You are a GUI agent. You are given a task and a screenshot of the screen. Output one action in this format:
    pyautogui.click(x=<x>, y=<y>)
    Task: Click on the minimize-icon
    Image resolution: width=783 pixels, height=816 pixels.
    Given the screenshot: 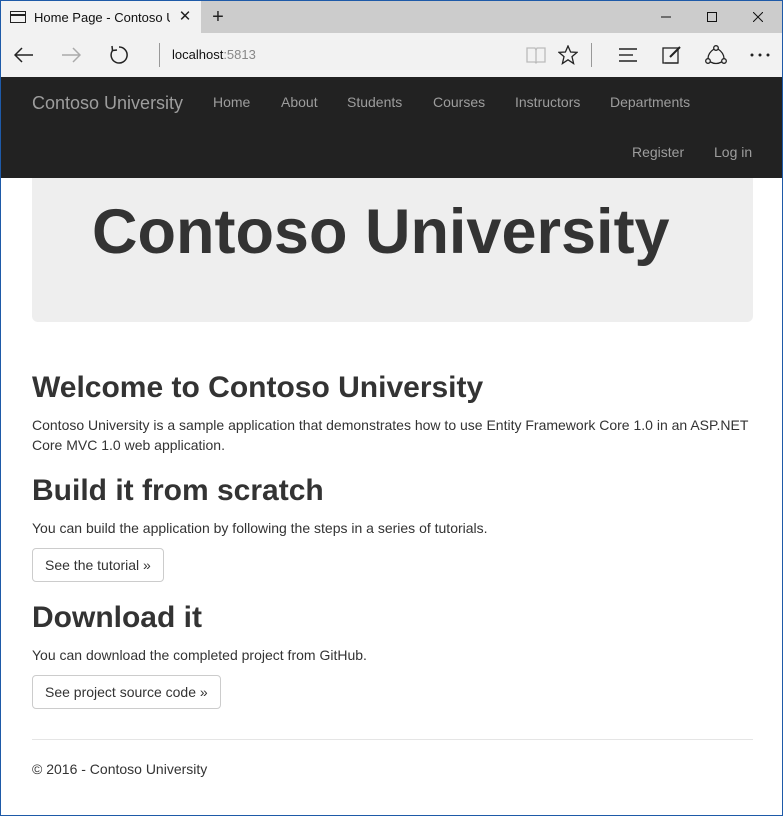 What is the action you would take?
    pyautogui.click(x=666, y=17)
    